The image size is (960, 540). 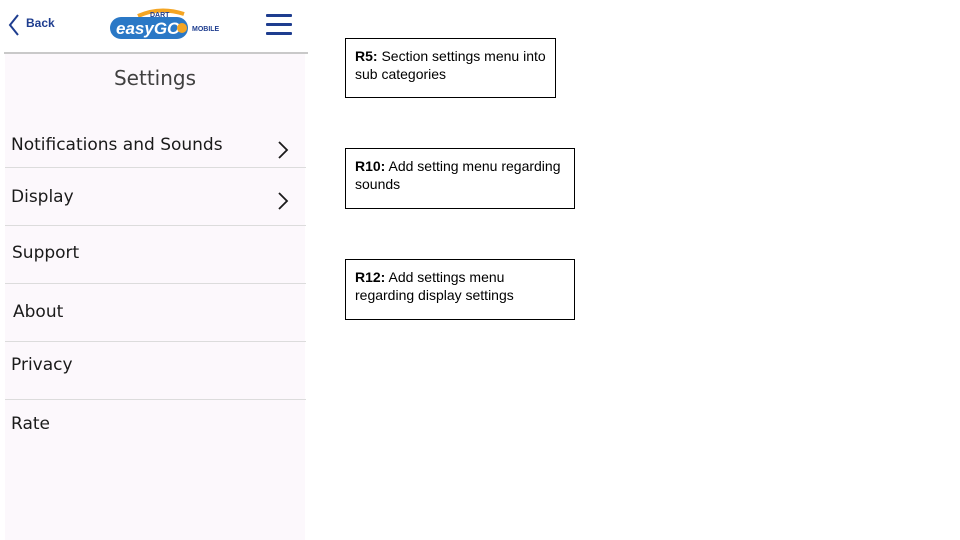 What do you see at coordinates (30, 424) in the screenshot?
I see `settings-item-label: Rate` at bounding box center [30, 424].